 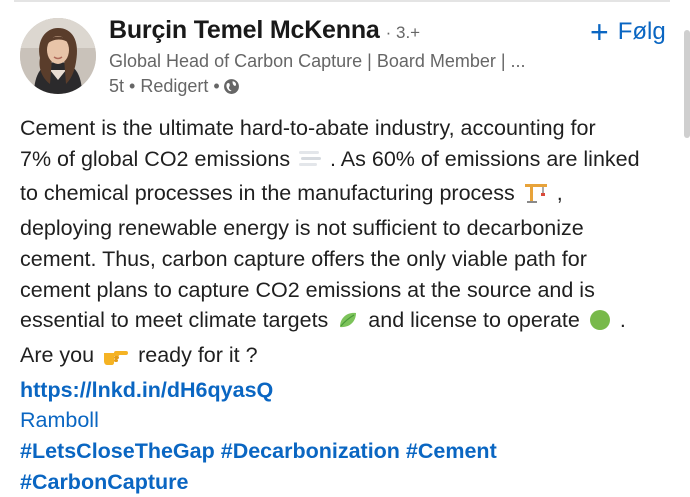 What do you see at coordinates (117, 86) in the screenshot?
I see `post-time: 5t` at bounding box center [117, 86].